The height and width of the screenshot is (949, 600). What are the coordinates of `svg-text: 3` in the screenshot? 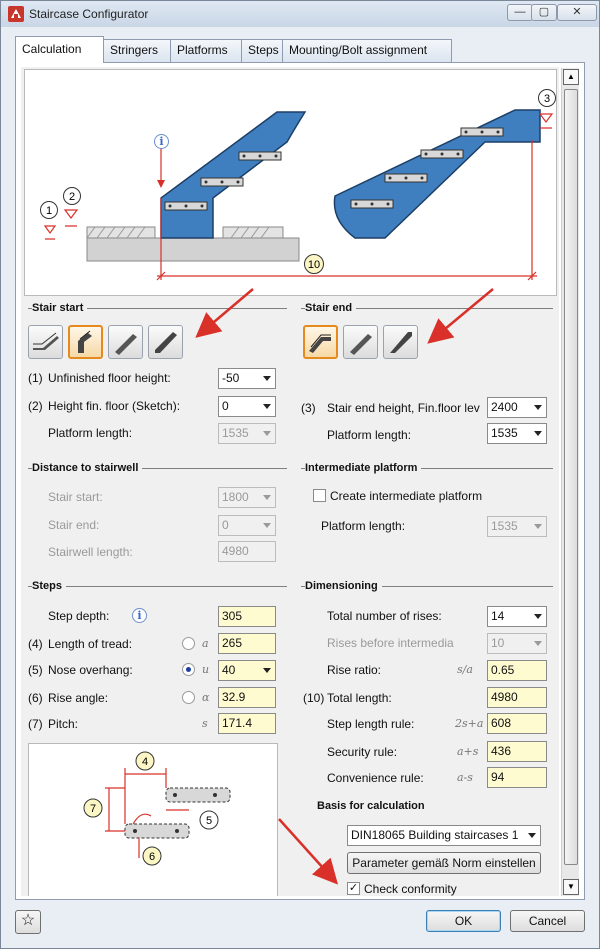 It's located at (547, 99).